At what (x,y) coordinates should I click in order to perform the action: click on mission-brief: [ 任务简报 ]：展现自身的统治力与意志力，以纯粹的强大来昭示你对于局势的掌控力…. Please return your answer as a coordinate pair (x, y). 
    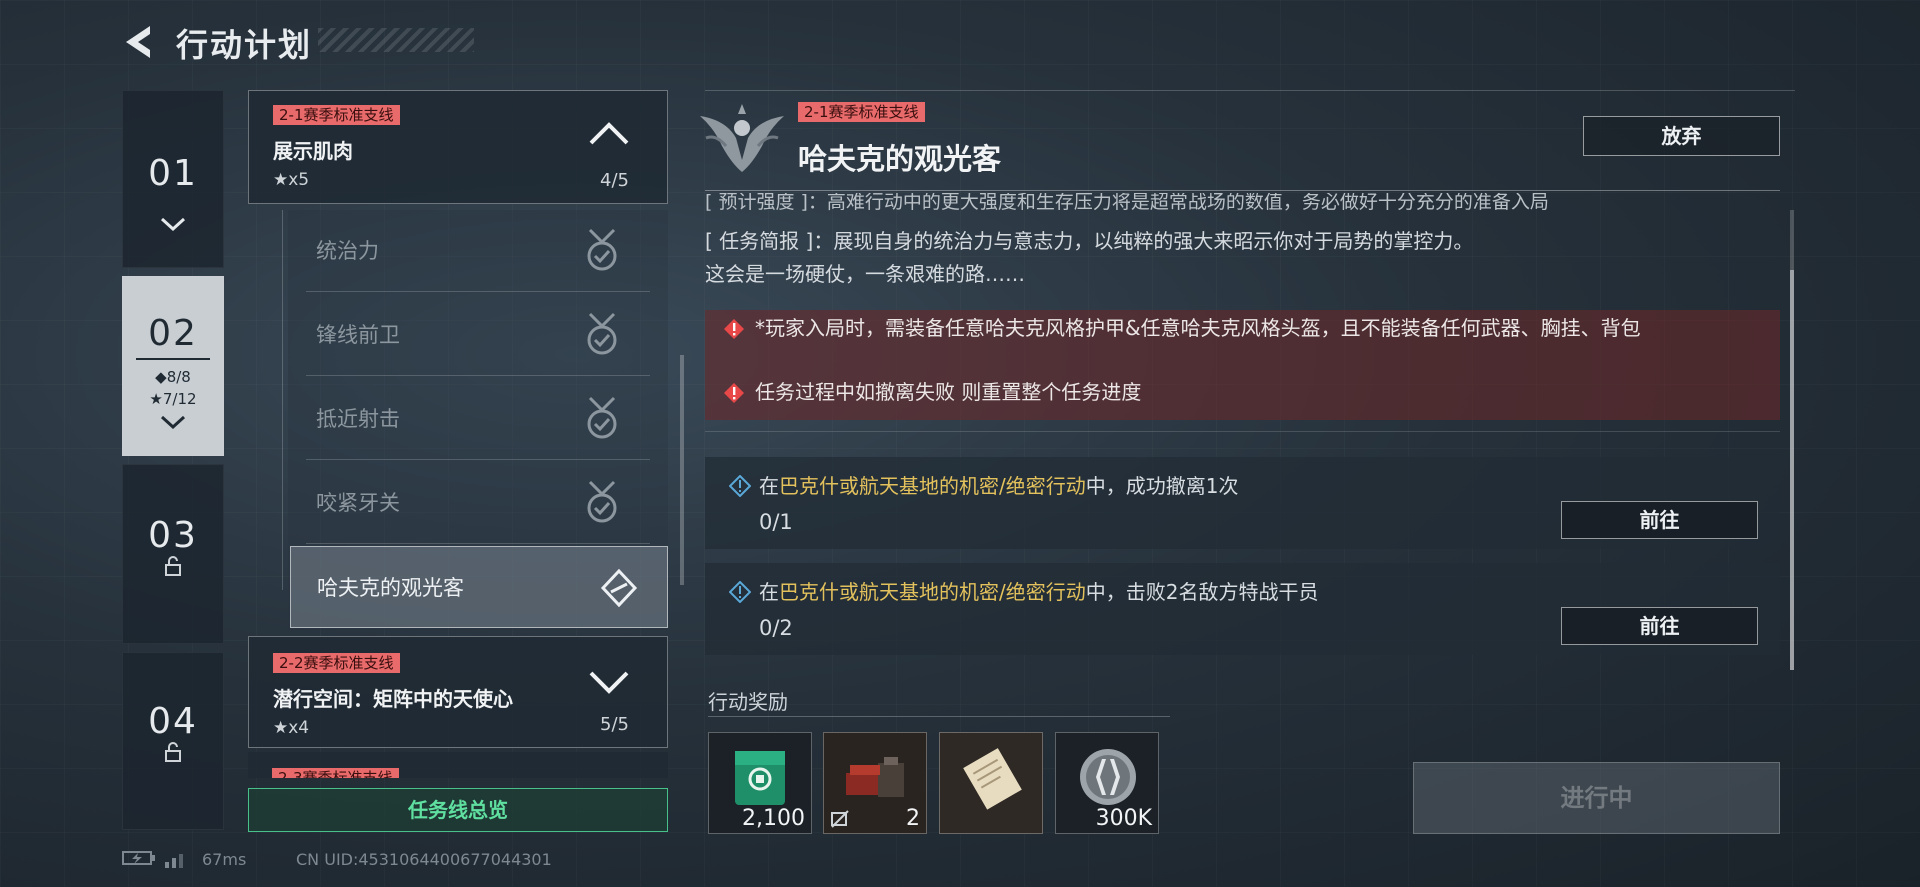
    Looking at the image, I should click on (1089, 241).